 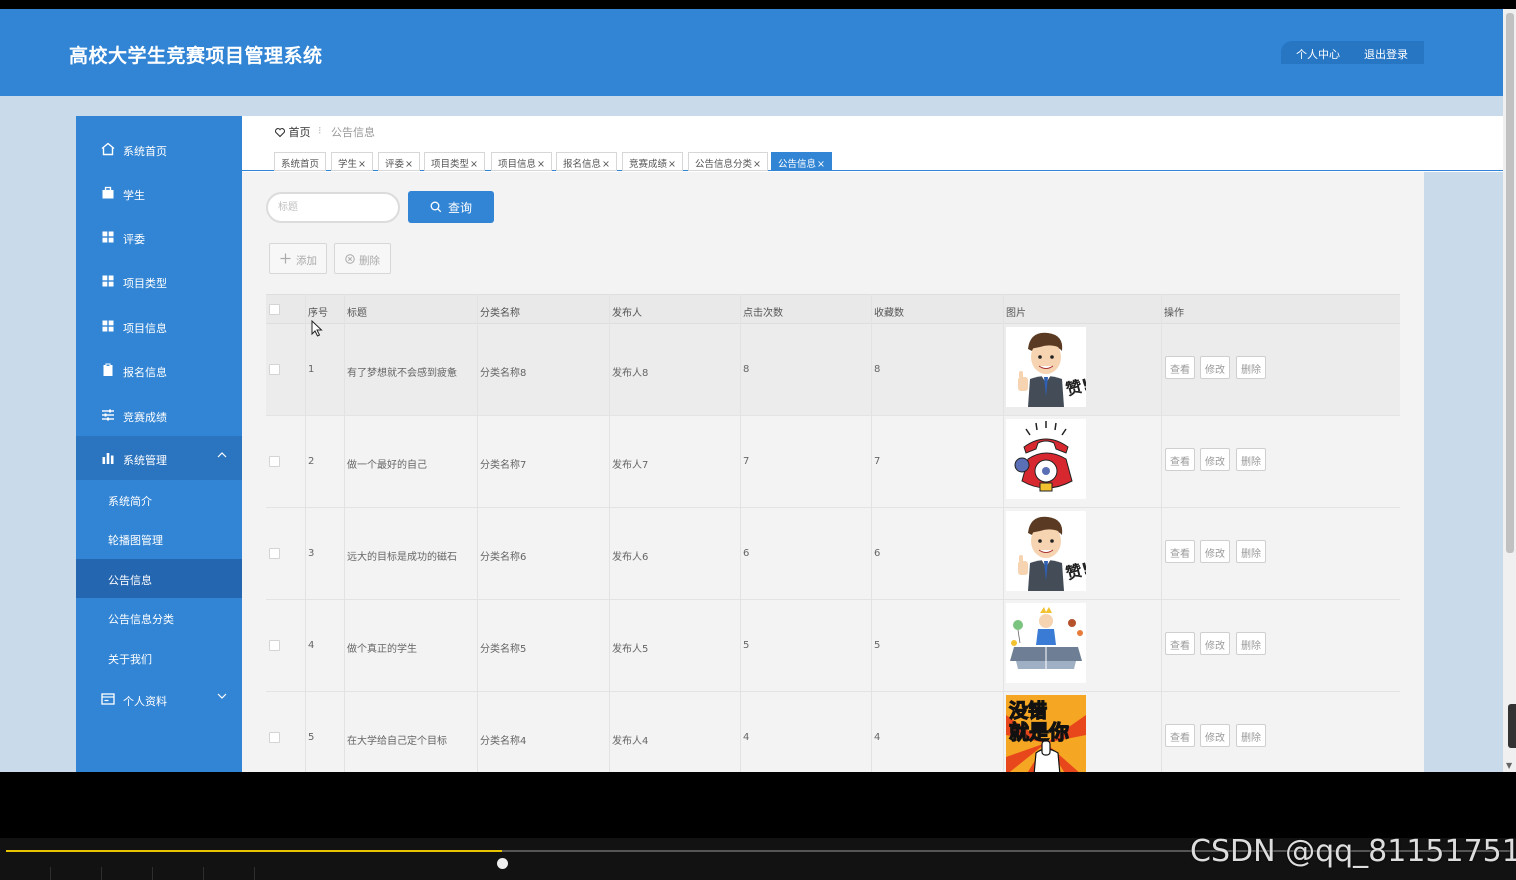 I want to click on add-button: 添加, so click(x=298, y=258).